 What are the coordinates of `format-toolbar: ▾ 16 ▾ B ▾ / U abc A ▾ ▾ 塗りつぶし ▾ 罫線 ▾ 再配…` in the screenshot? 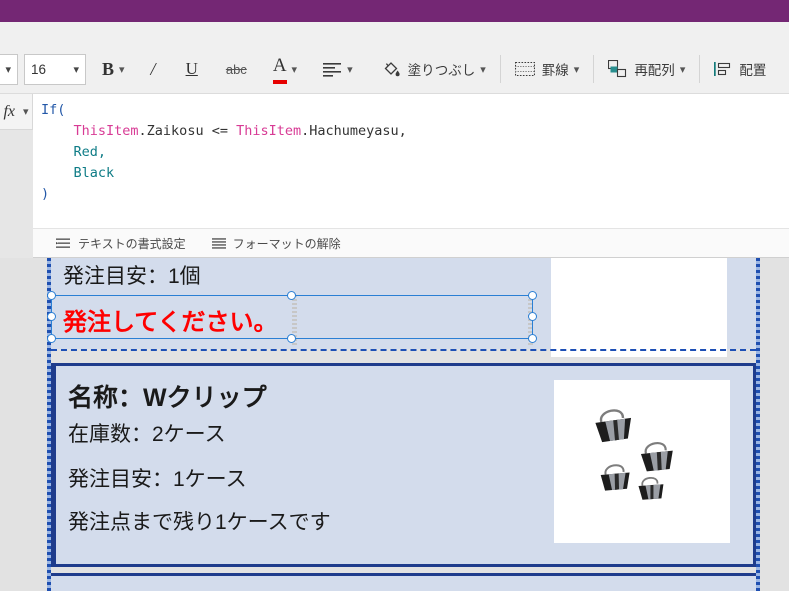 It's located at (394, 58).